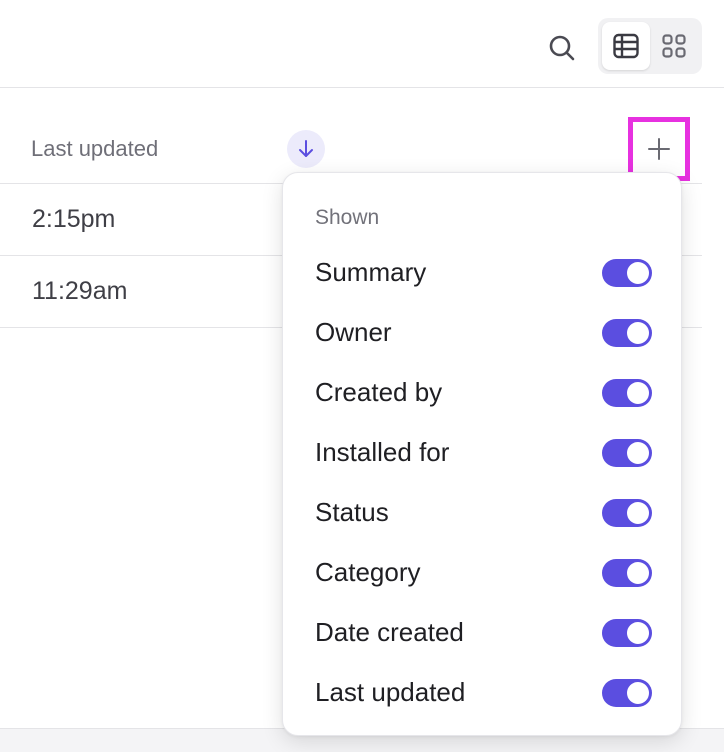 The height and width of the screenshot is (752, 724). What do you see at coordinates (362, 44) in the screenshot?
I see `top-toolbar` at bounding box center [362, 44].